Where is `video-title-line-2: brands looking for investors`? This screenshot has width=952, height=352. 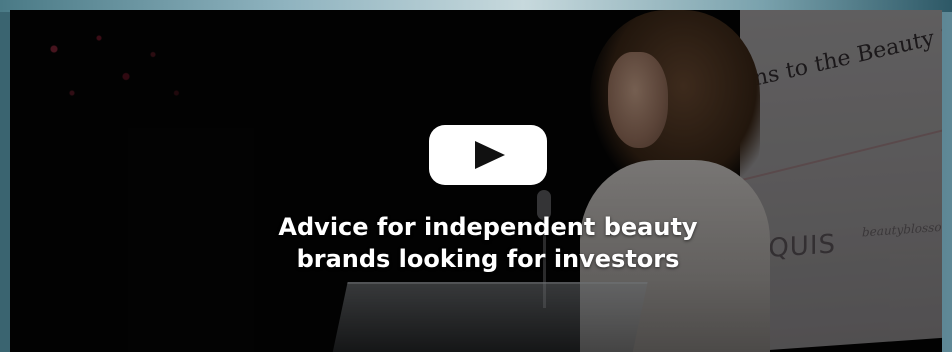 video-title-line-2: brands looking for investors is located at coordinates (488, 259).